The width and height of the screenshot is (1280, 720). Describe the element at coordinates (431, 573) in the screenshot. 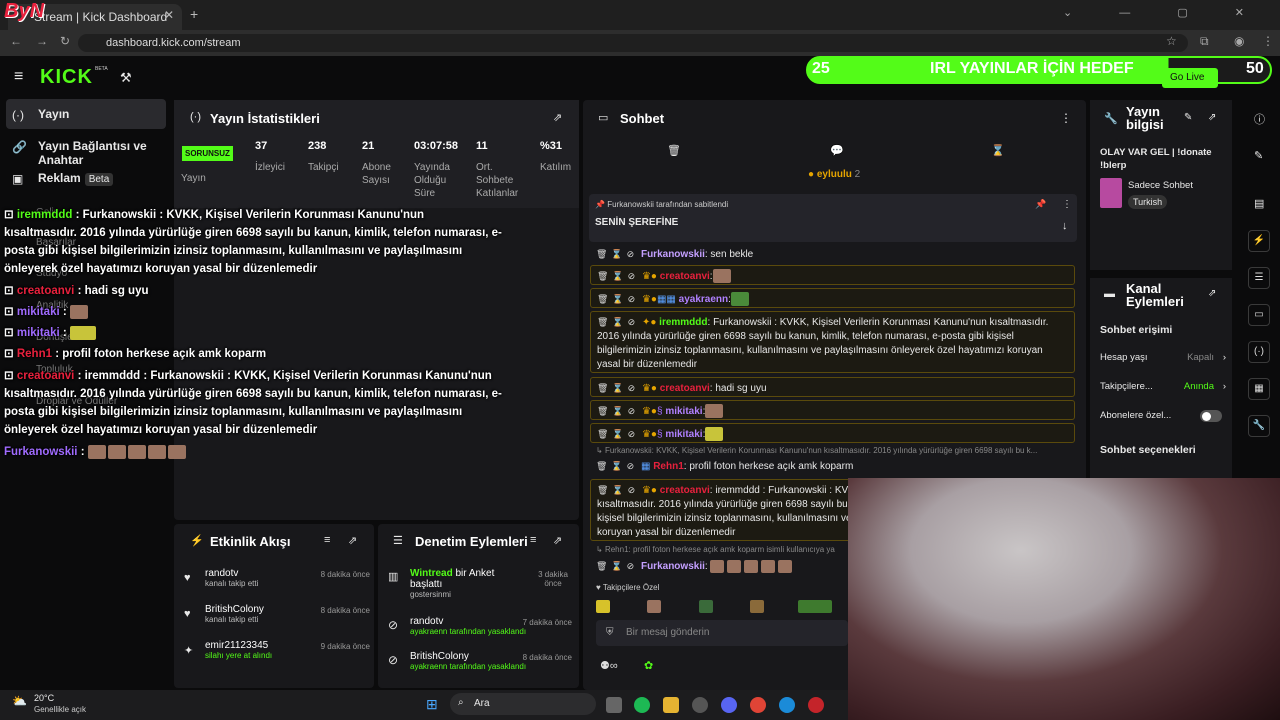

I see `moderator-name: Wintread` at that location.